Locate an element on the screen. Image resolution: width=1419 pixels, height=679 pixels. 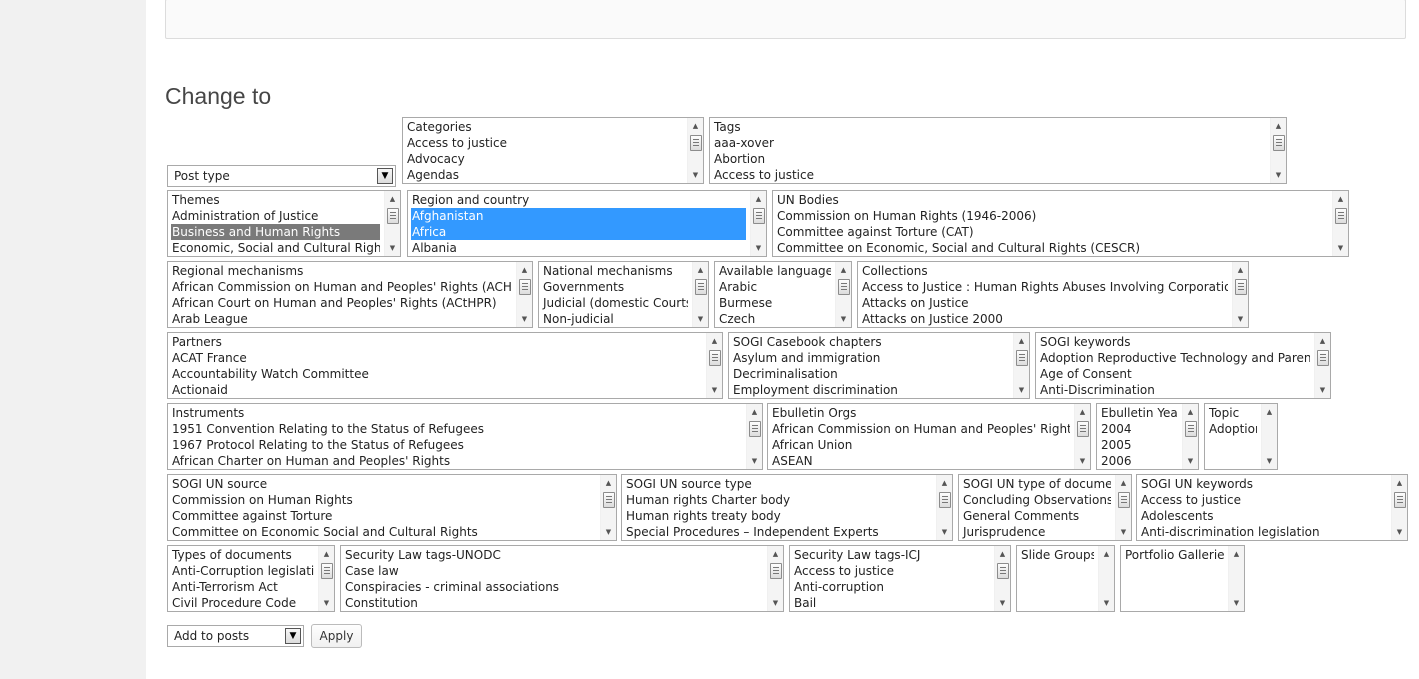
listbox-option: African Union is located at coordinates (920, 445).